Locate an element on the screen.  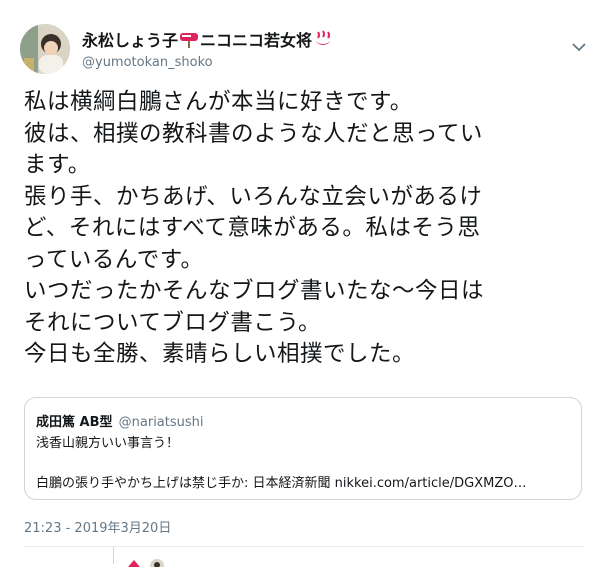
tweet-line: 今日も全勝、素晴らしい相撲でした。 is located at coordinates (220, 354).